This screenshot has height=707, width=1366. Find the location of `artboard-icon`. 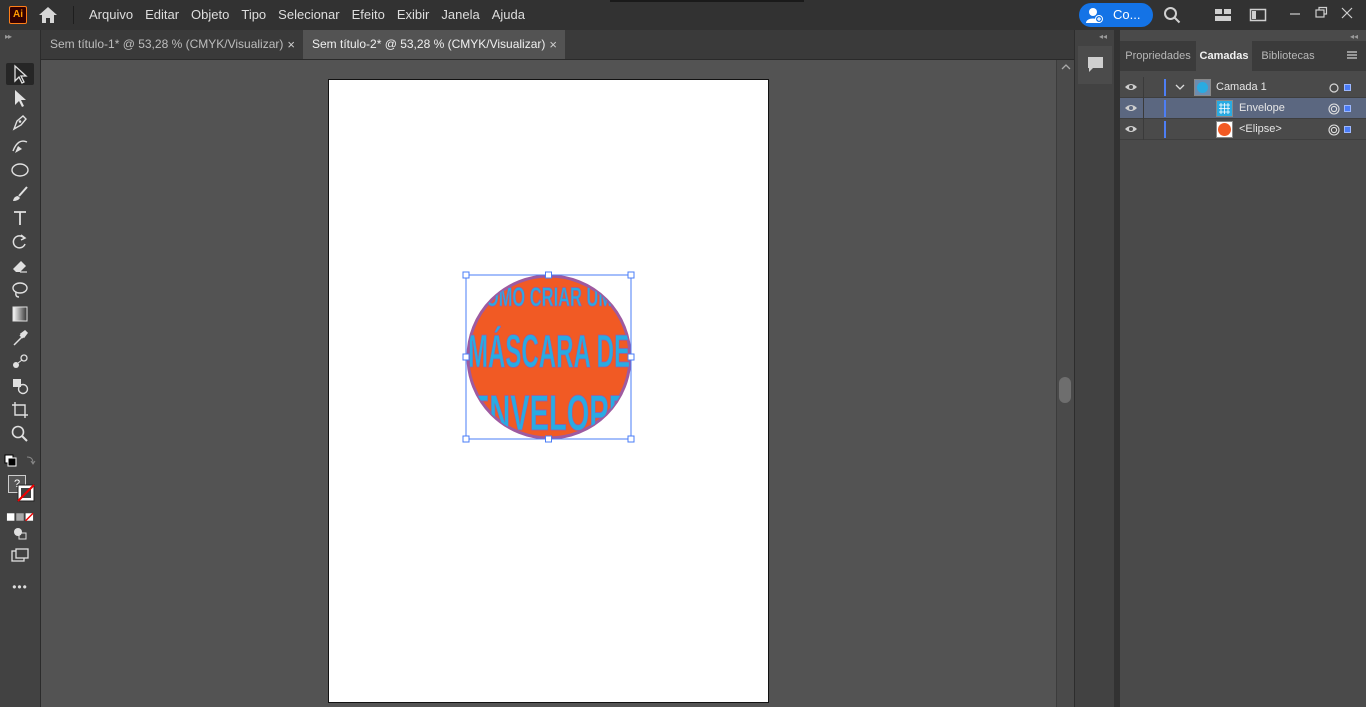

artboard-icon is located at coordinates (20, 410).